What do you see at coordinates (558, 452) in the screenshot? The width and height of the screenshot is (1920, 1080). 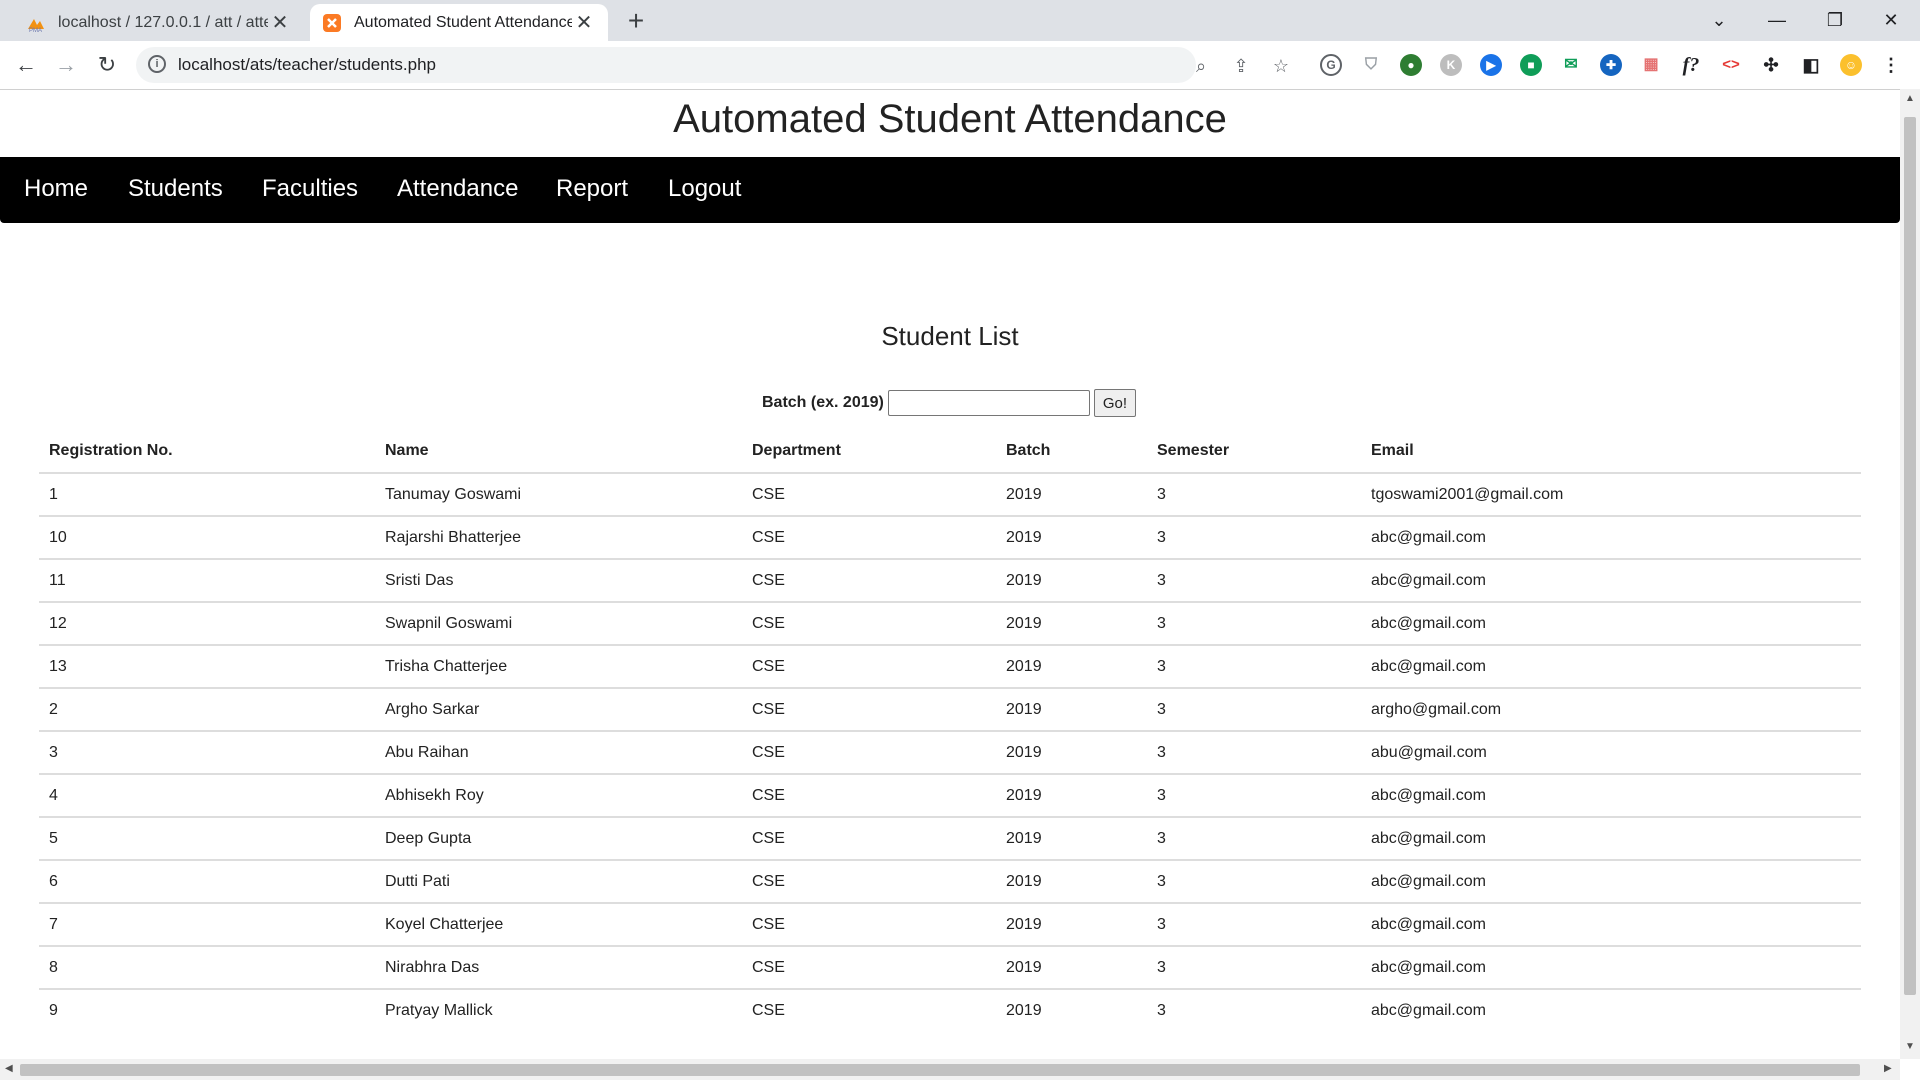 I see `header-name: Name` at bounding box center [558, 452].